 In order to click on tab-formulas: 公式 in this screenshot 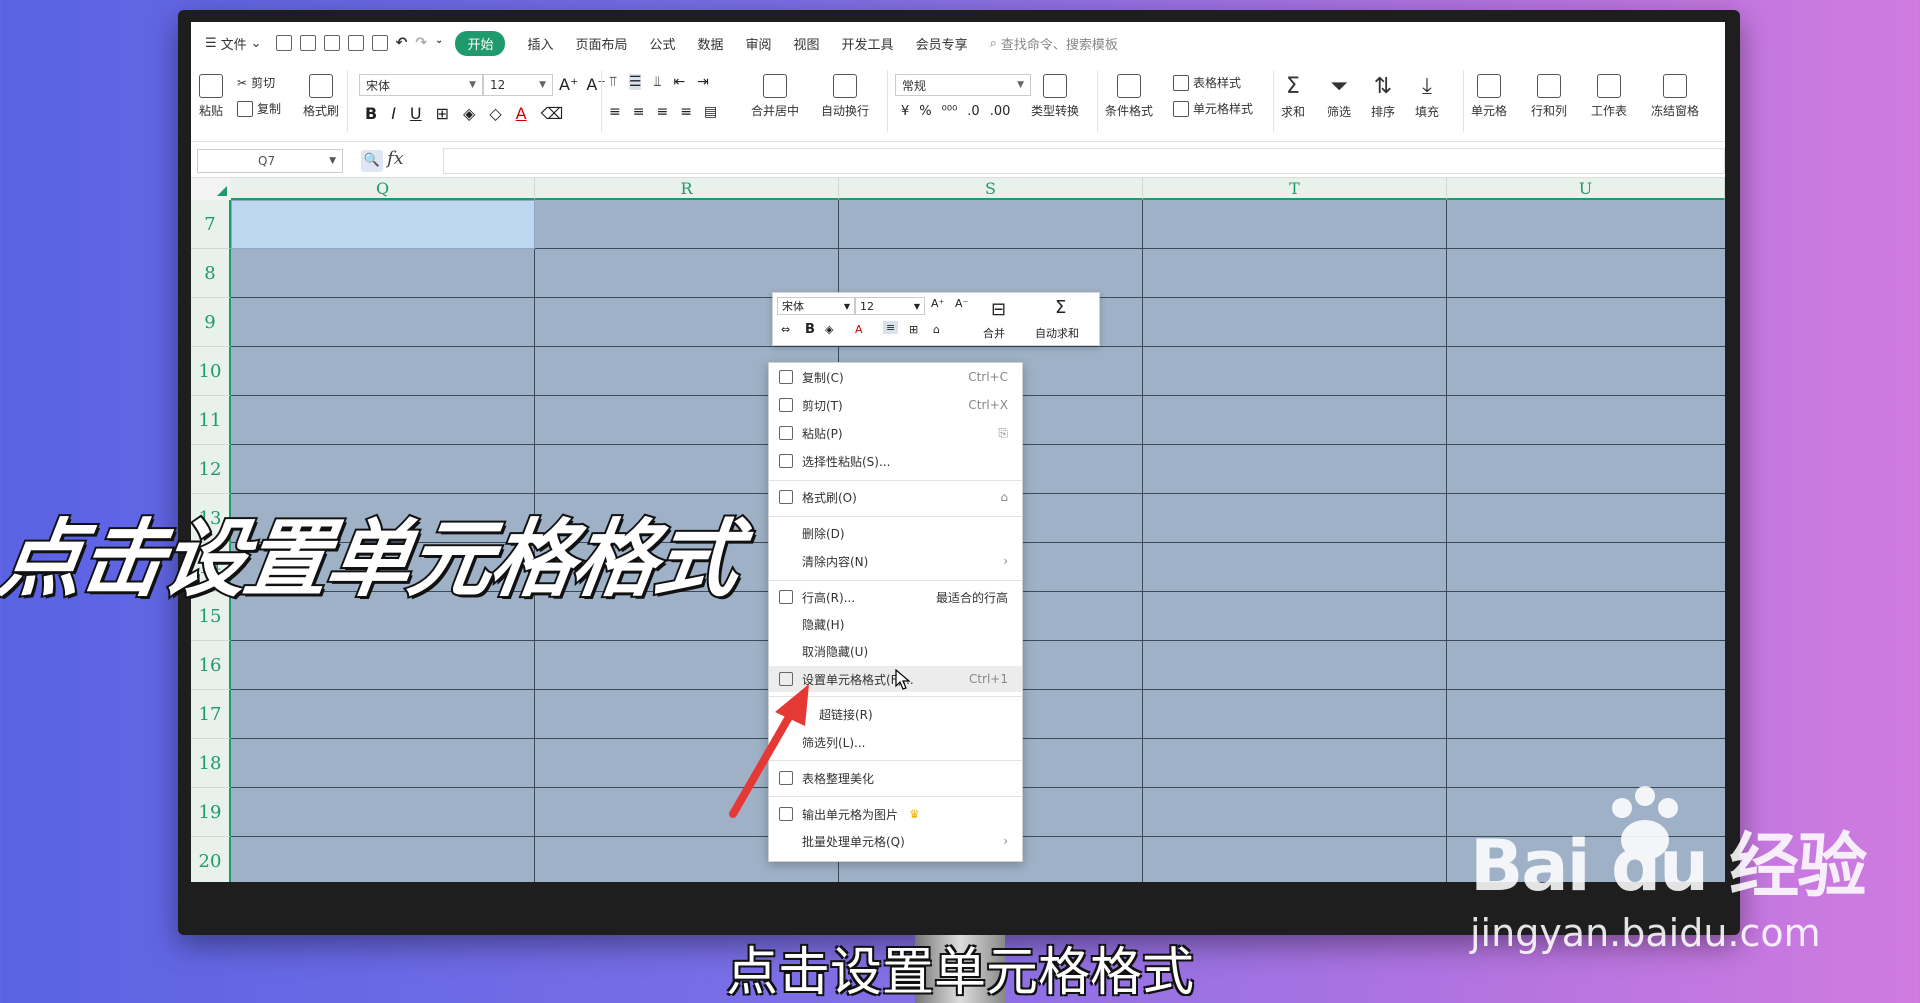, I will do `click(662, 43)`.